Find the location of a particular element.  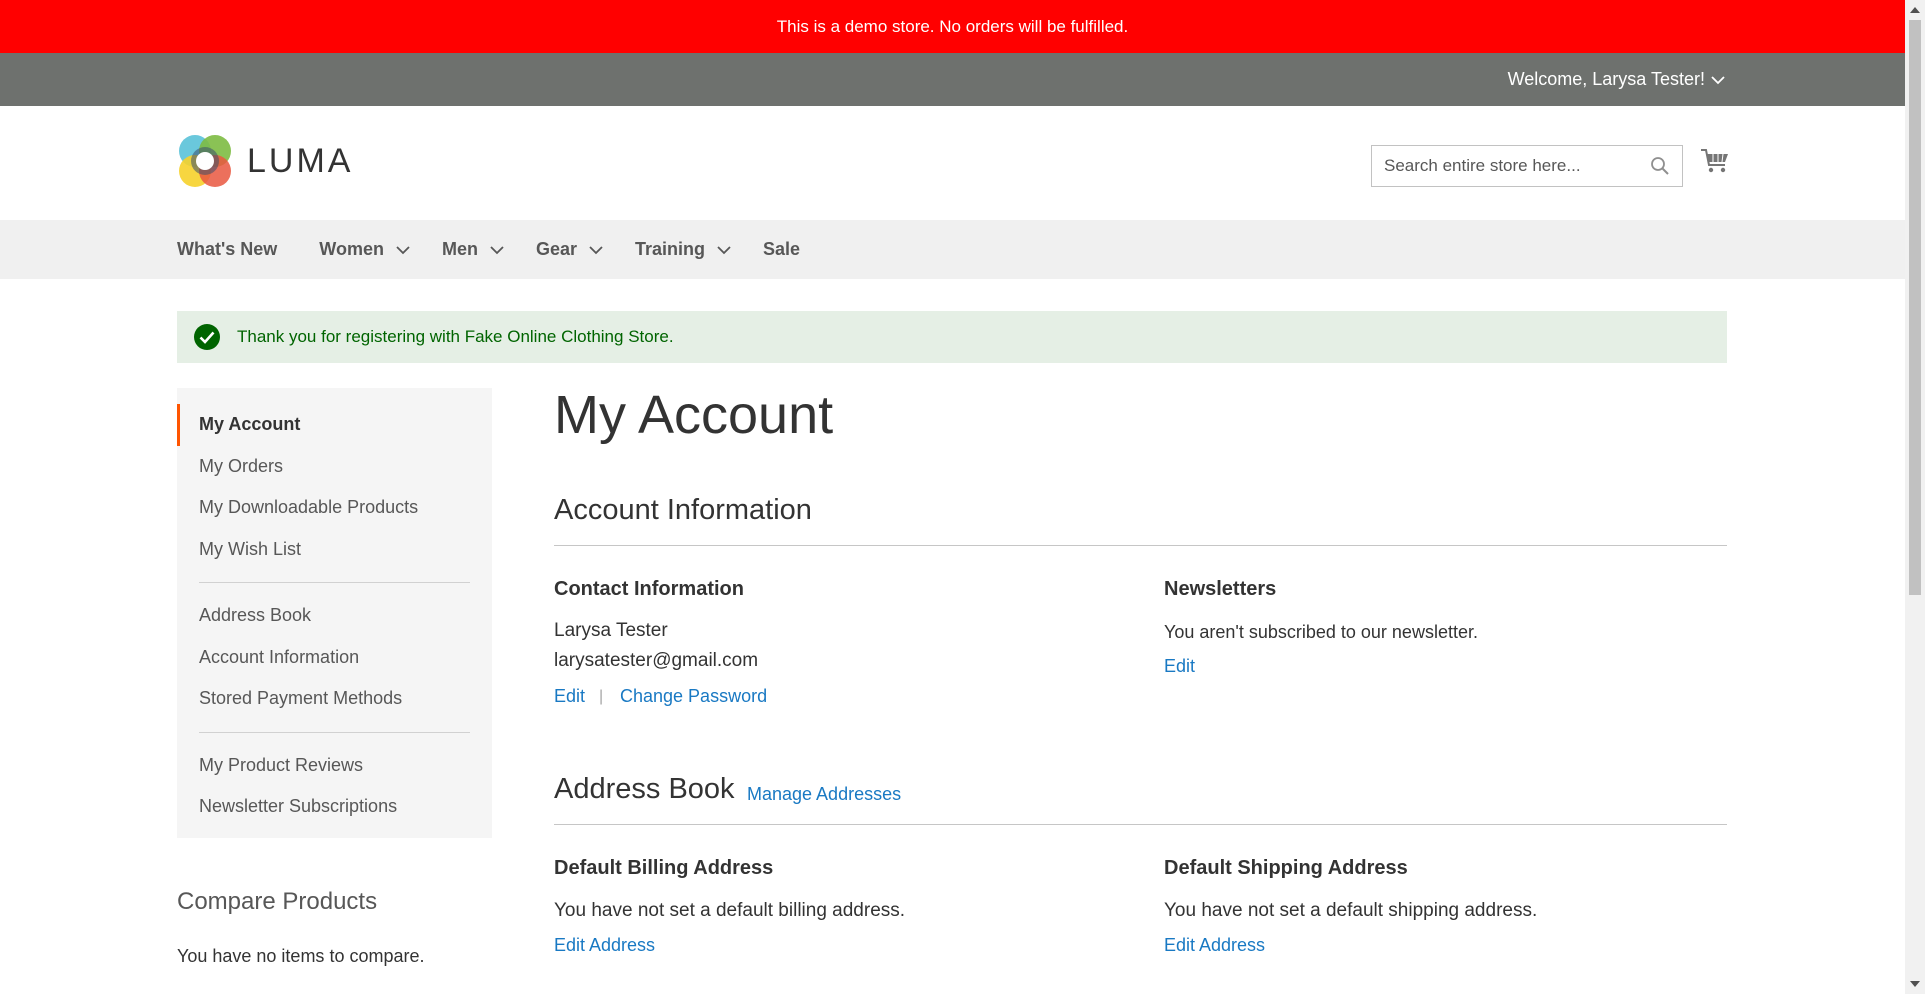

panel-header: Welcome, Larysa Tester! is located at coordinates (952, 79).